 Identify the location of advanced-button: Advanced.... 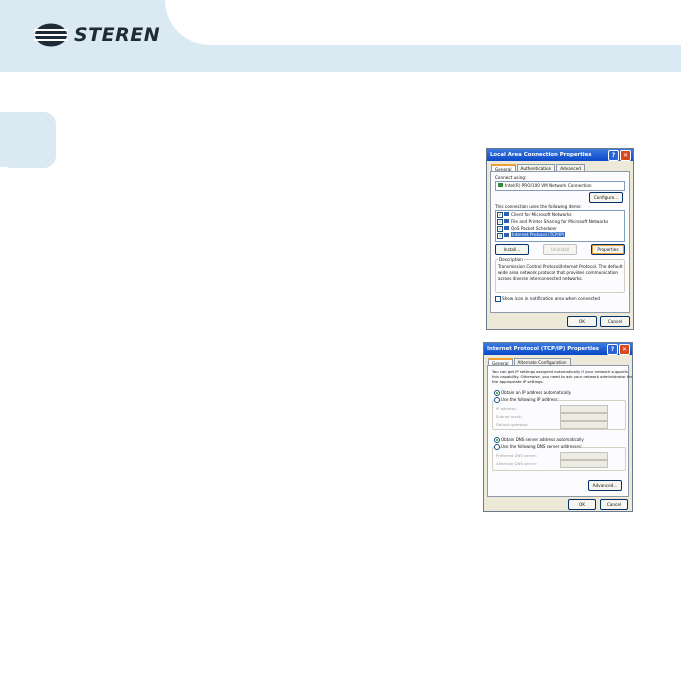
(605, 485).